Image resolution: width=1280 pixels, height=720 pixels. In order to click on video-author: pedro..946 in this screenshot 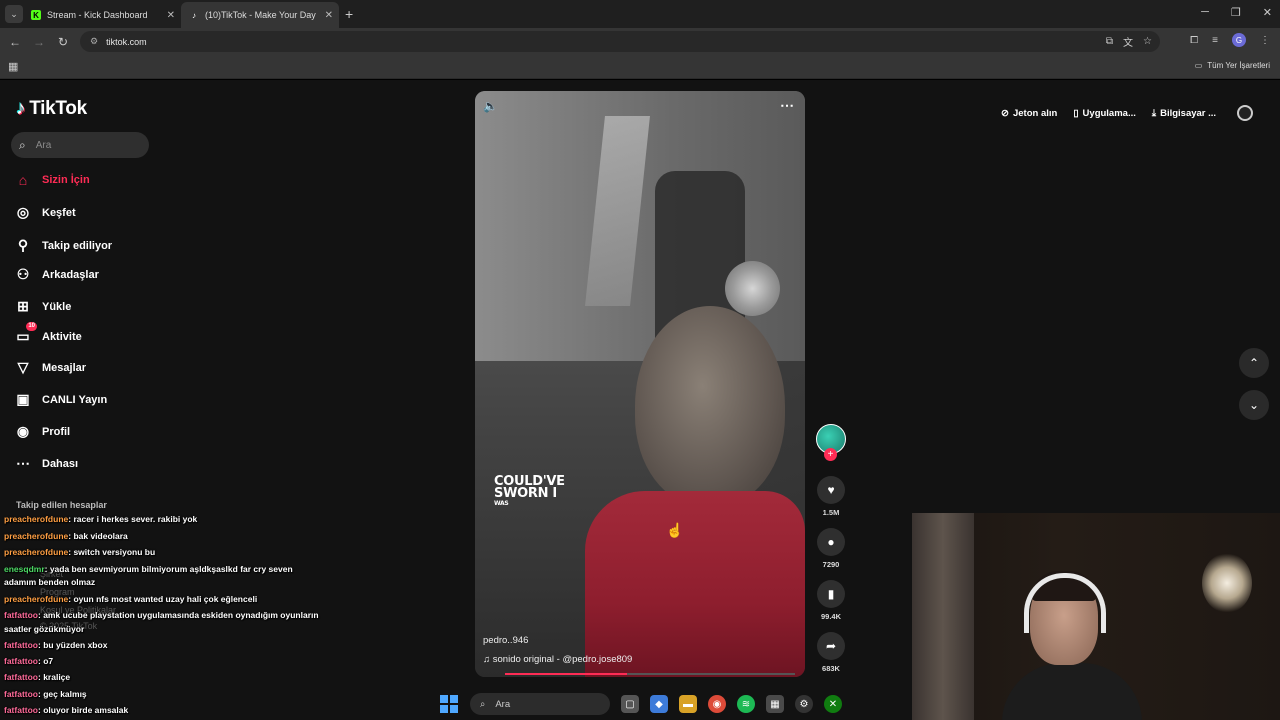, I will do `click(505, 640)`.